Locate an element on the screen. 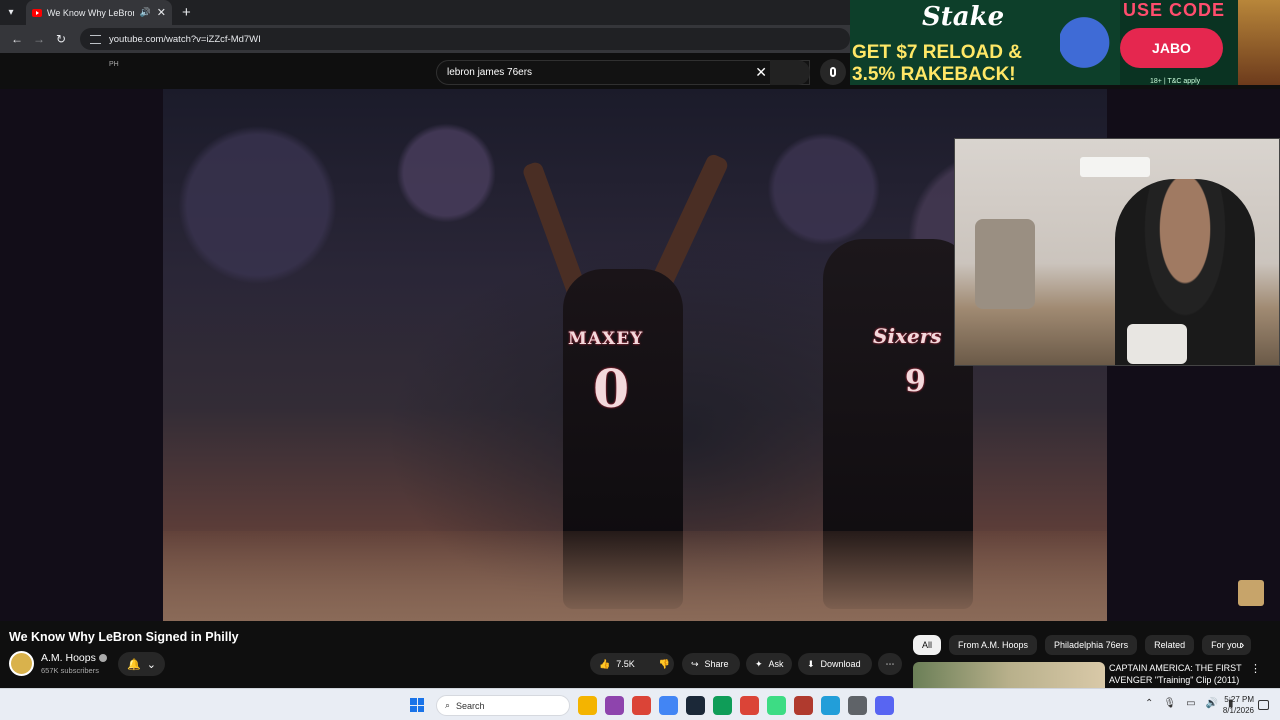 This screenshot has width=1280, height=720. audio-playing-icon: 🔊 is located at coordinates (145, 12).